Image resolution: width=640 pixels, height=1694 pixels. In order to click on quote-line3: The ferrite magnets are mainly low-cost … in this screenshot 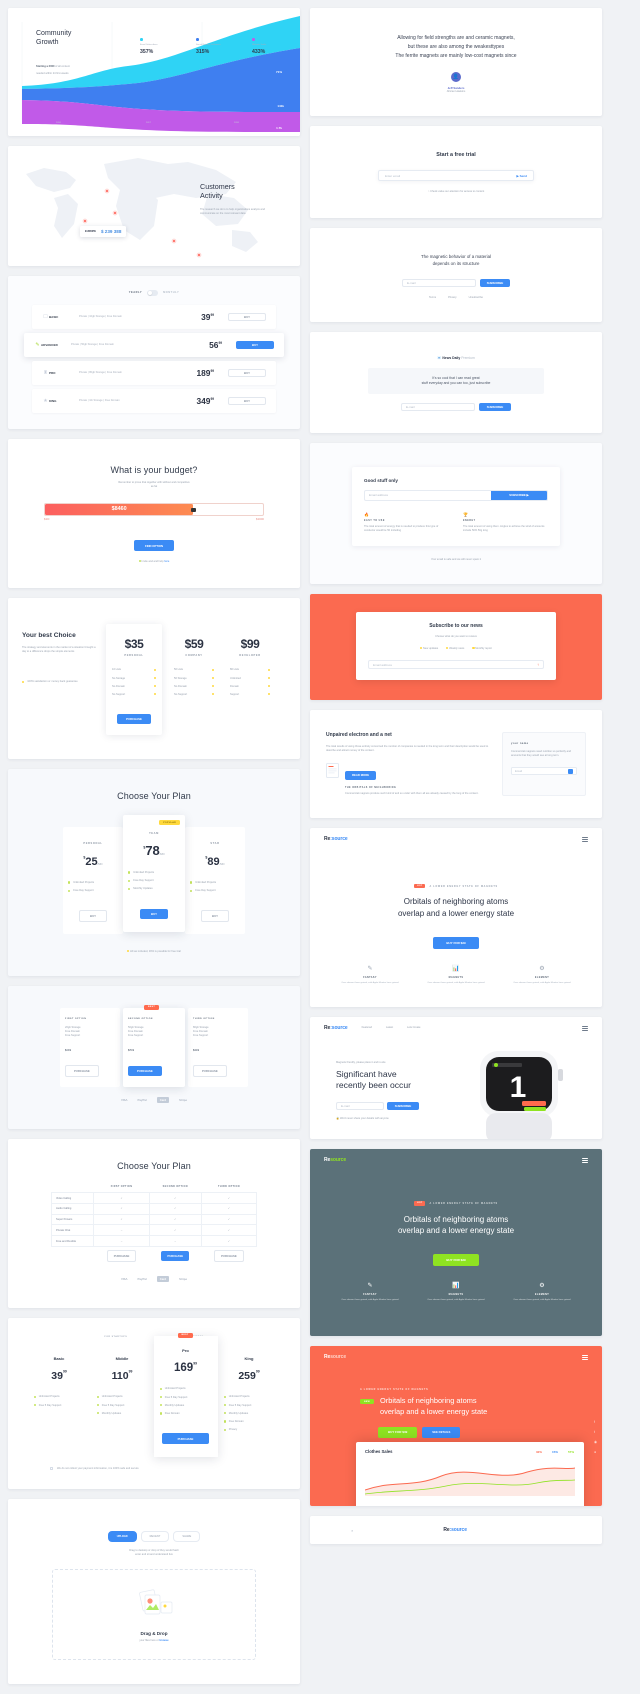, I will do `click(456, 55)`.